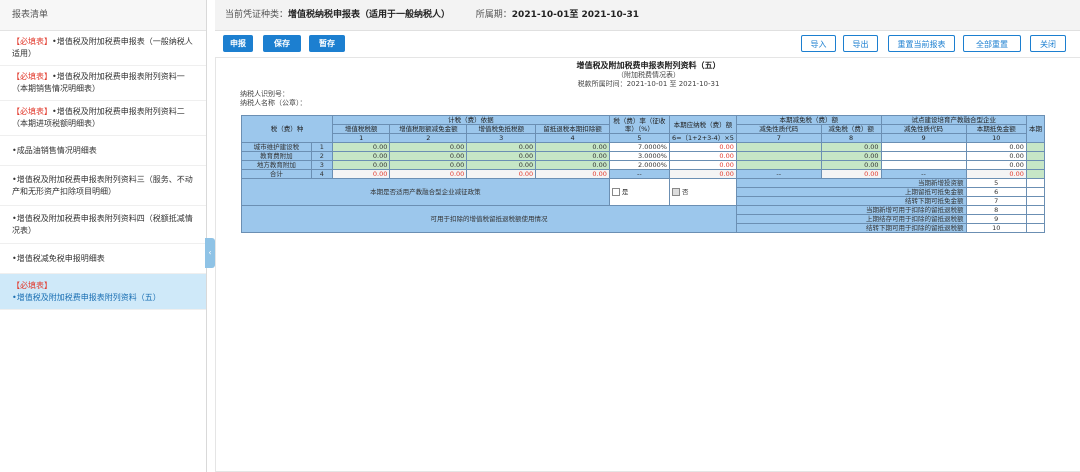  Describe the element at coordinates (1048, 43) in the screenshot. I see `close-button: 关闭` at that location.